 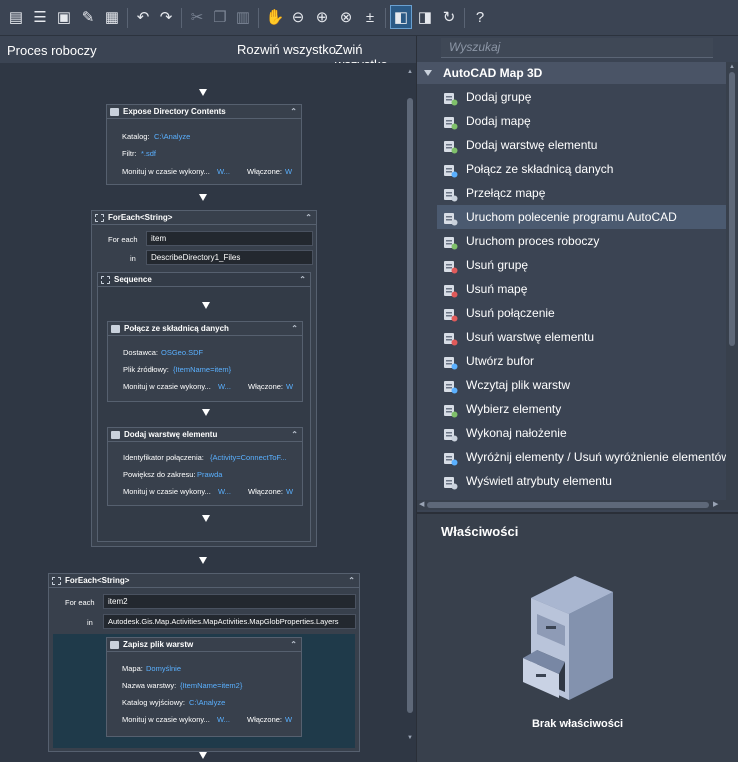 What do you see at coordinates (207, 702) in the screenshot?
I see `output-folder-value: C:\Analyze` at bounding box center [207, 702].